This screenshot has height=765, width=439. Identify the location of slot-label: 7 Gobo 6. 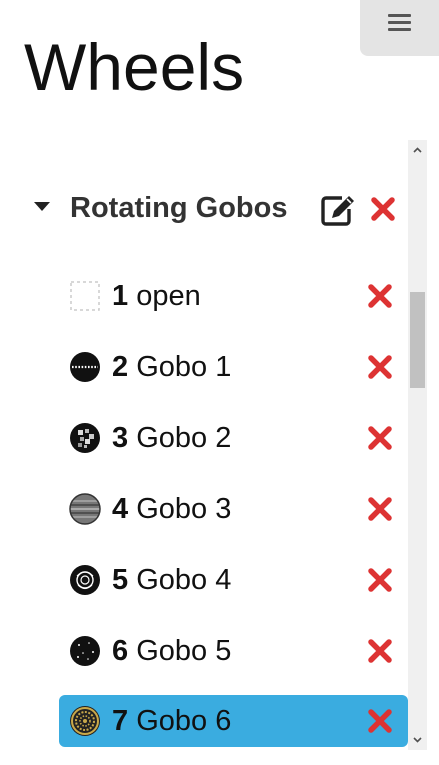
(172, 721).